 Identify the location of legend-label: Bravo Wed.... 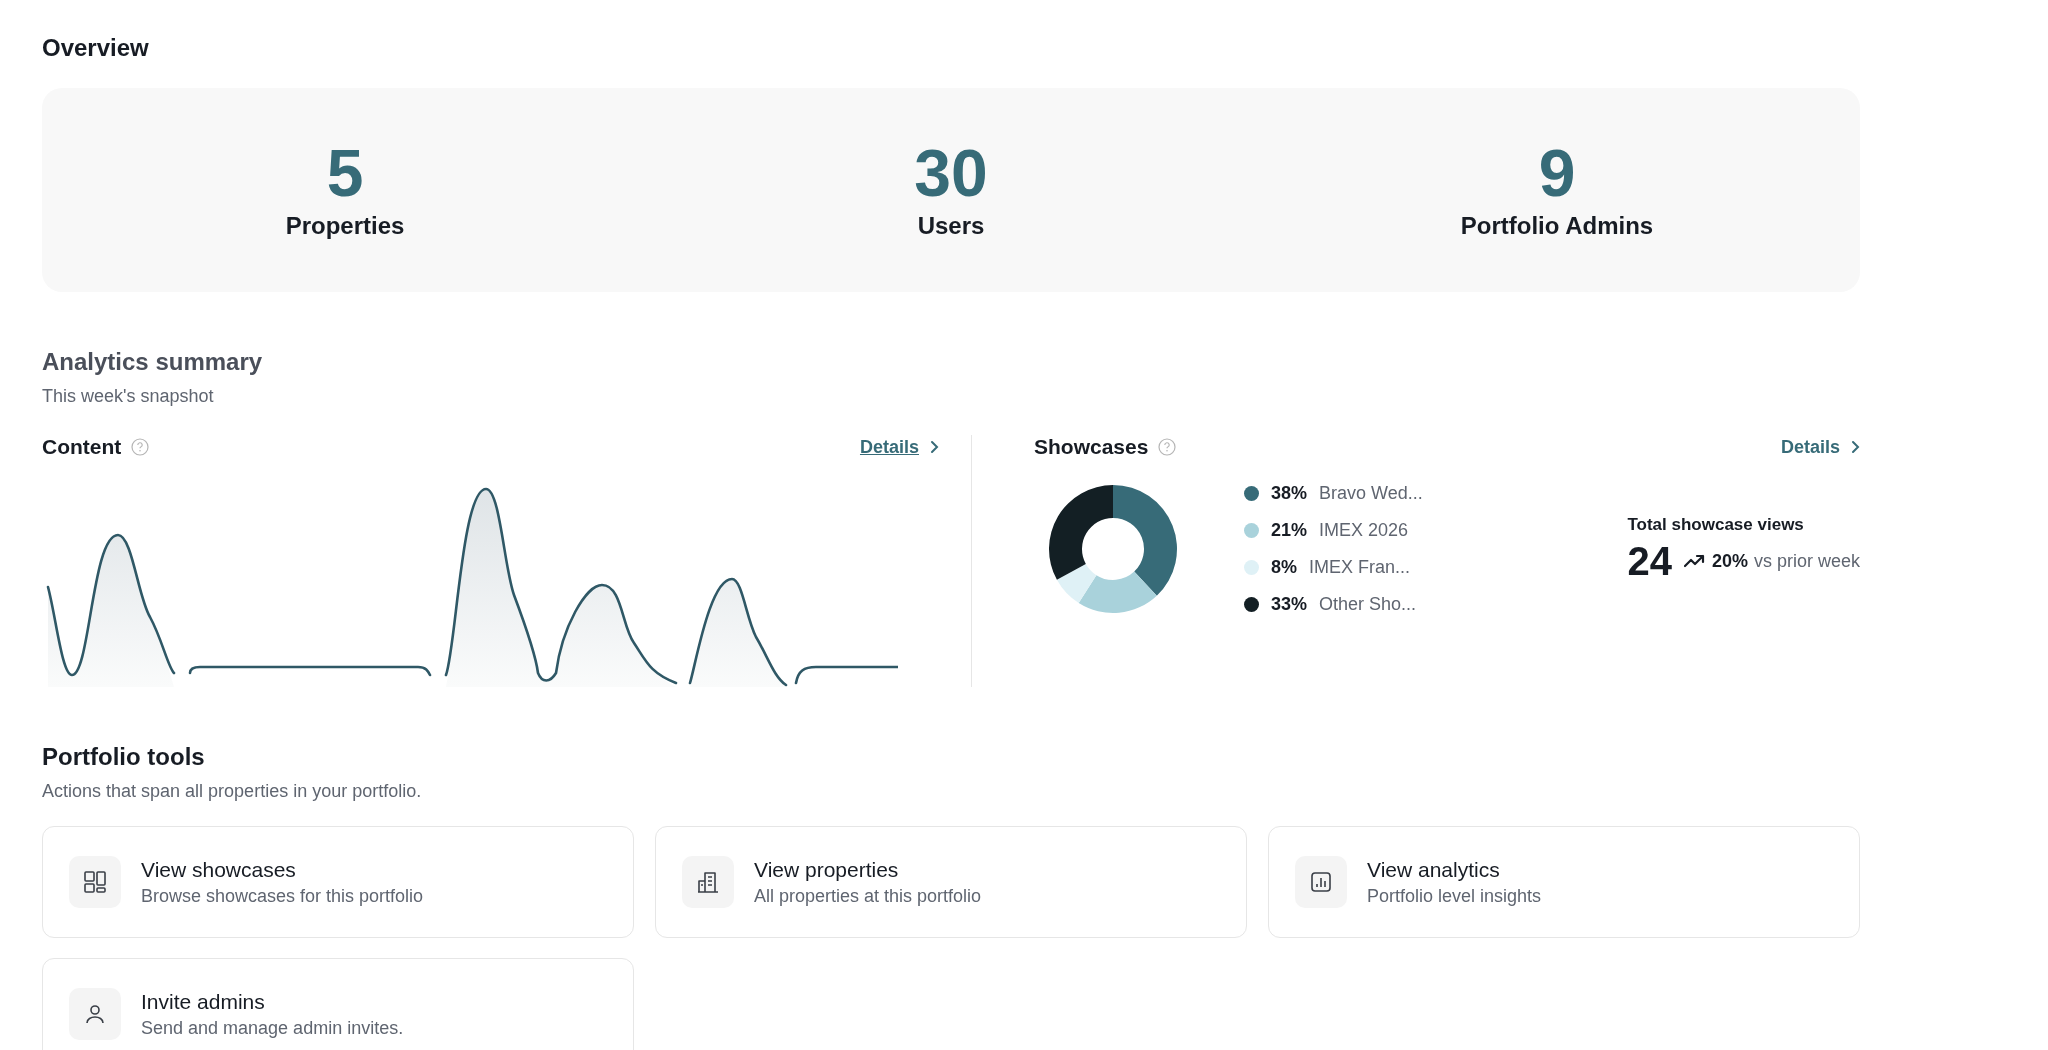
(1371, 493).